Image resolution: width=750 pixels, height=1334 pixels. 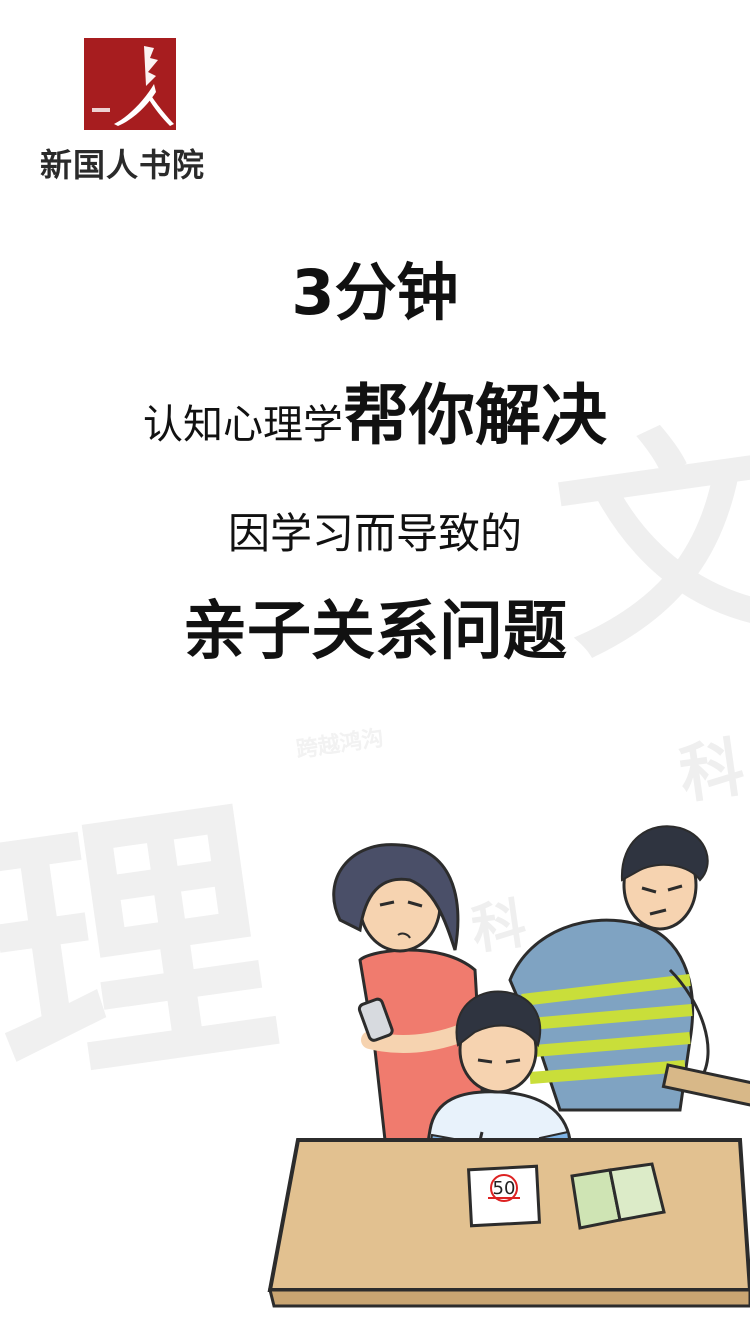 What do you see at coordinates (504, 1188) in the screenshot?
I see `paper-score: 50` at bounding box center [504, 1188].